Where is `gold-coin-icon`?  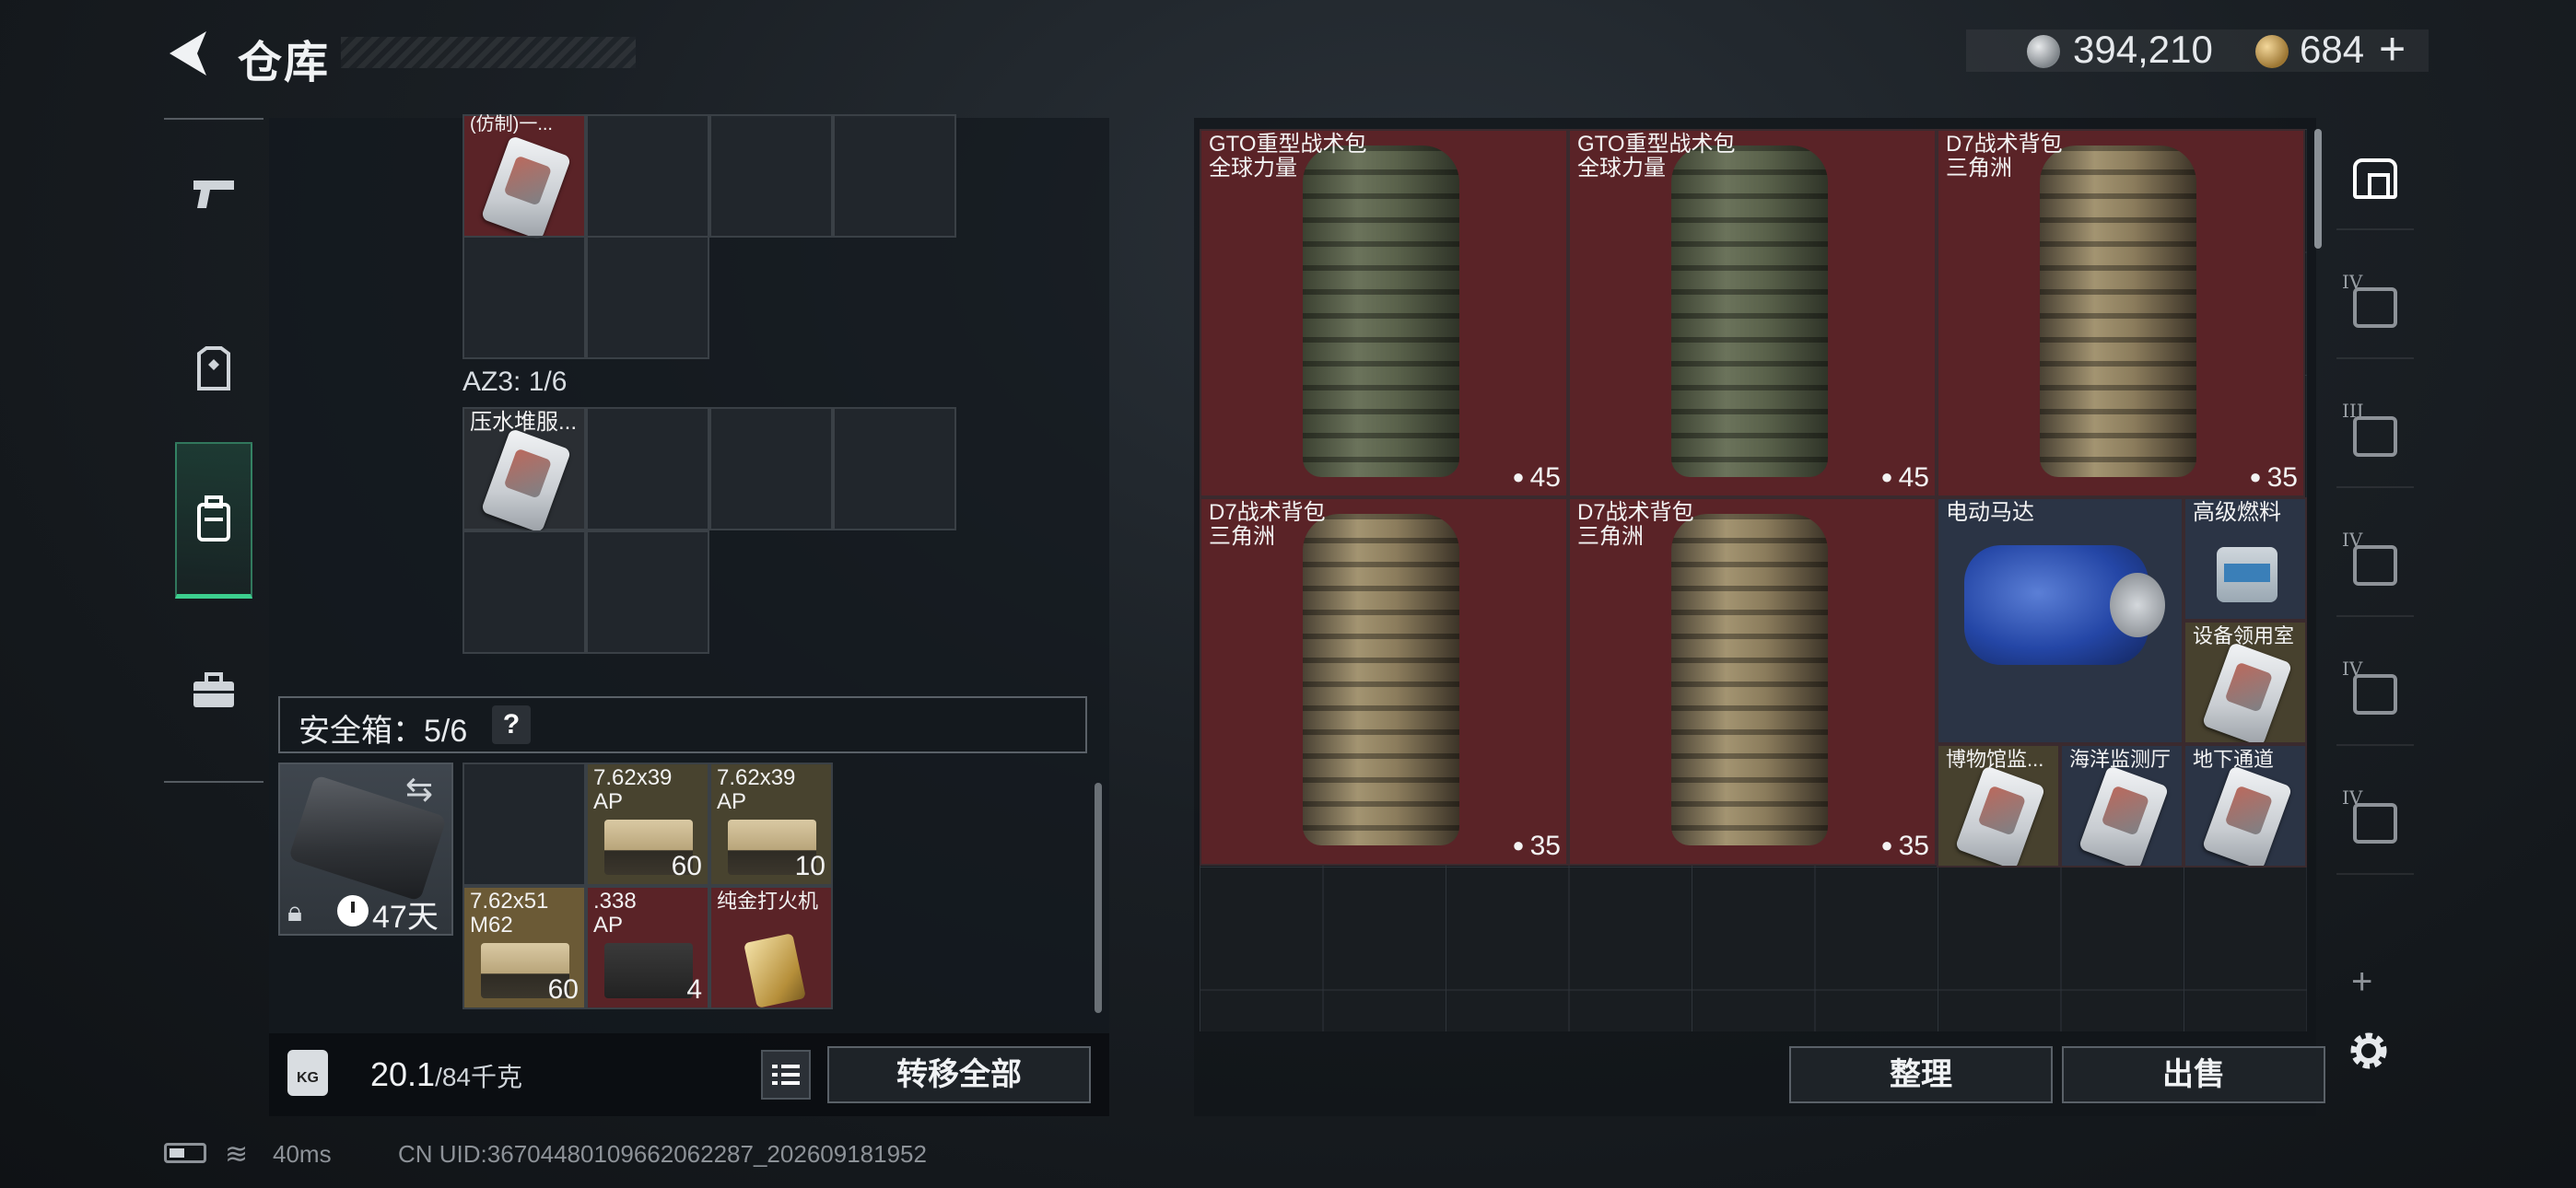 gold-coin-icon is located at coordinates (2272, 51).